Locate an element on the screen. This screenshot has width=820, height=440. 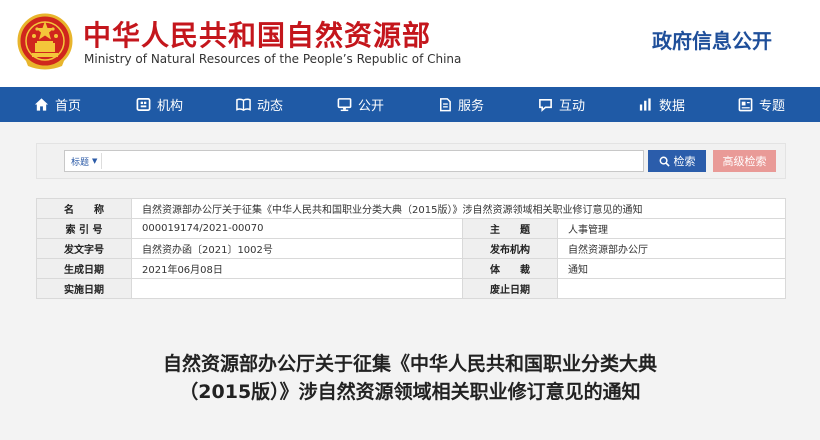
search-button: 检索 is located at coordinates (677, 161).